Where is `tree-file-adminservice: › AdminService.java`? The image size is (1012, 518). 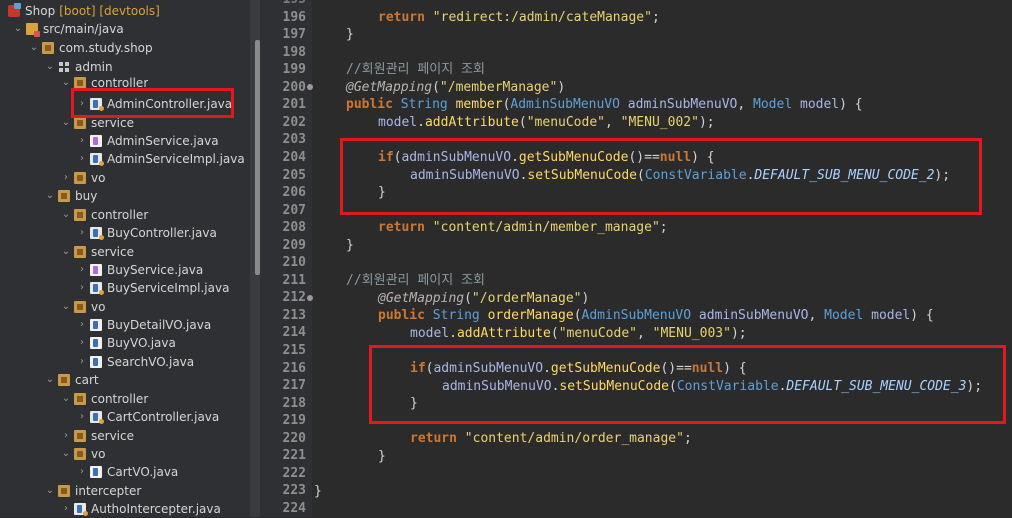
tree-file-adminservice: › AdminService.java is located at coordinates (147, 141).